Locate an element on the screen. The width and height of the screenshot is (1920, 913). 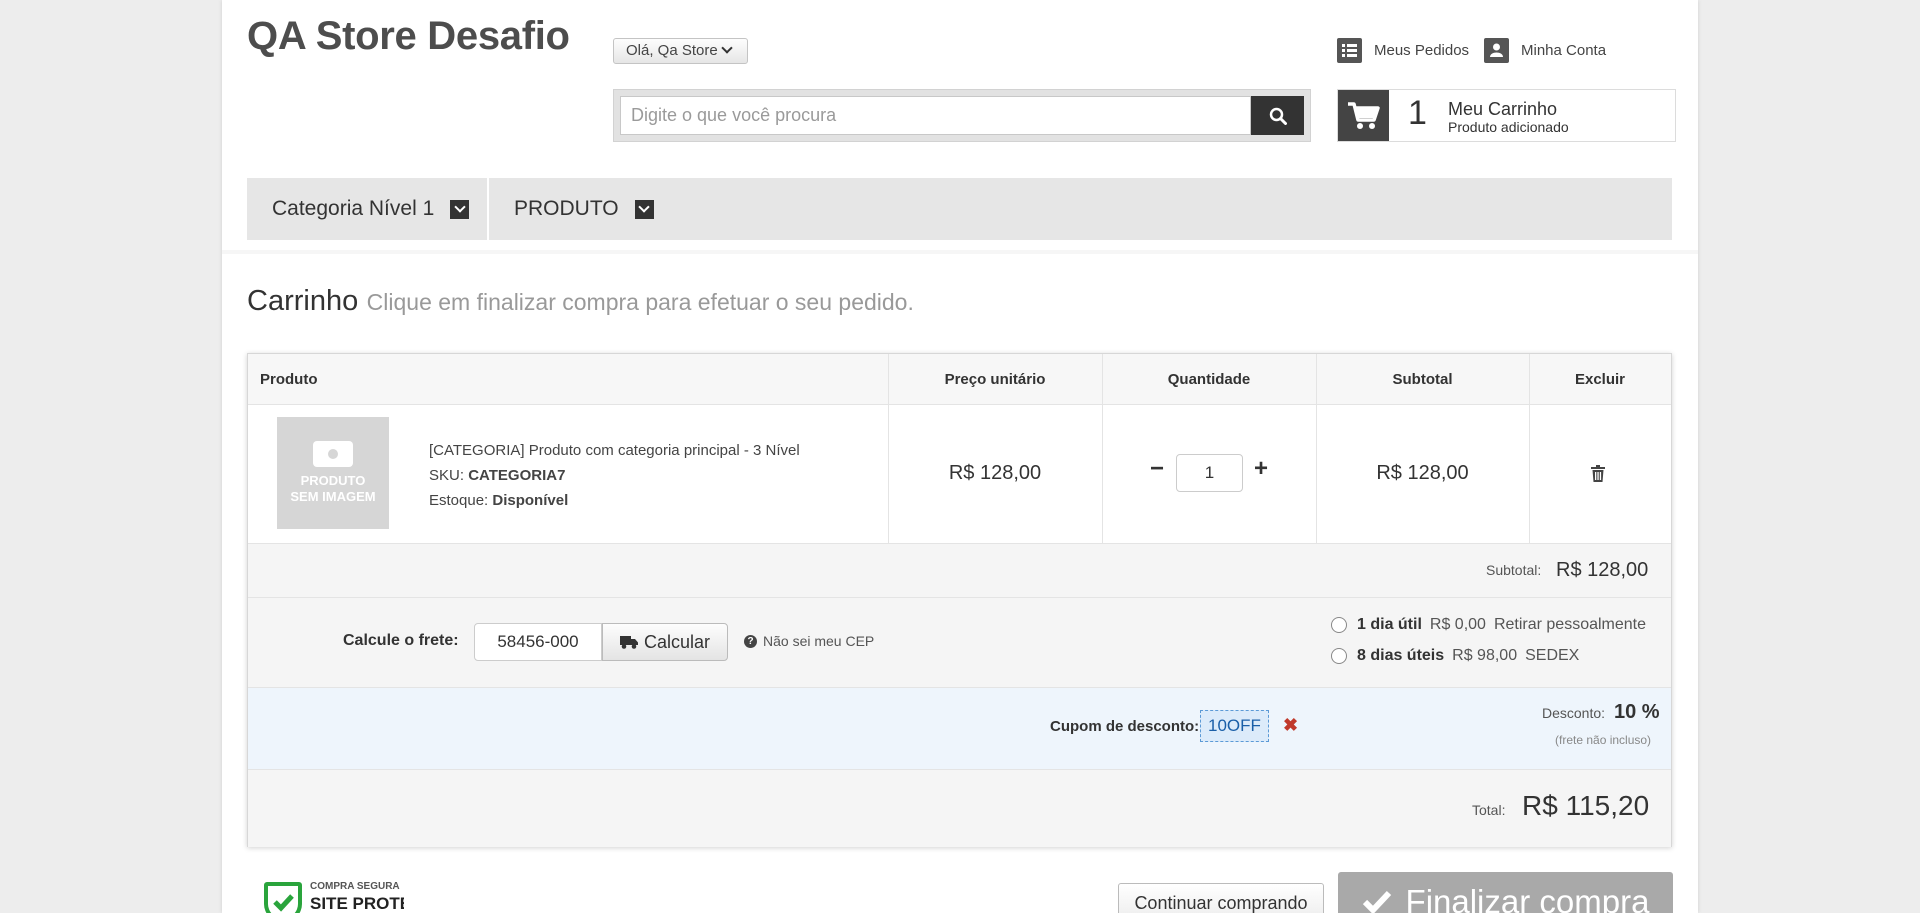
shipping-price: R$ 98,00 is located at coordinates (1485, 655).